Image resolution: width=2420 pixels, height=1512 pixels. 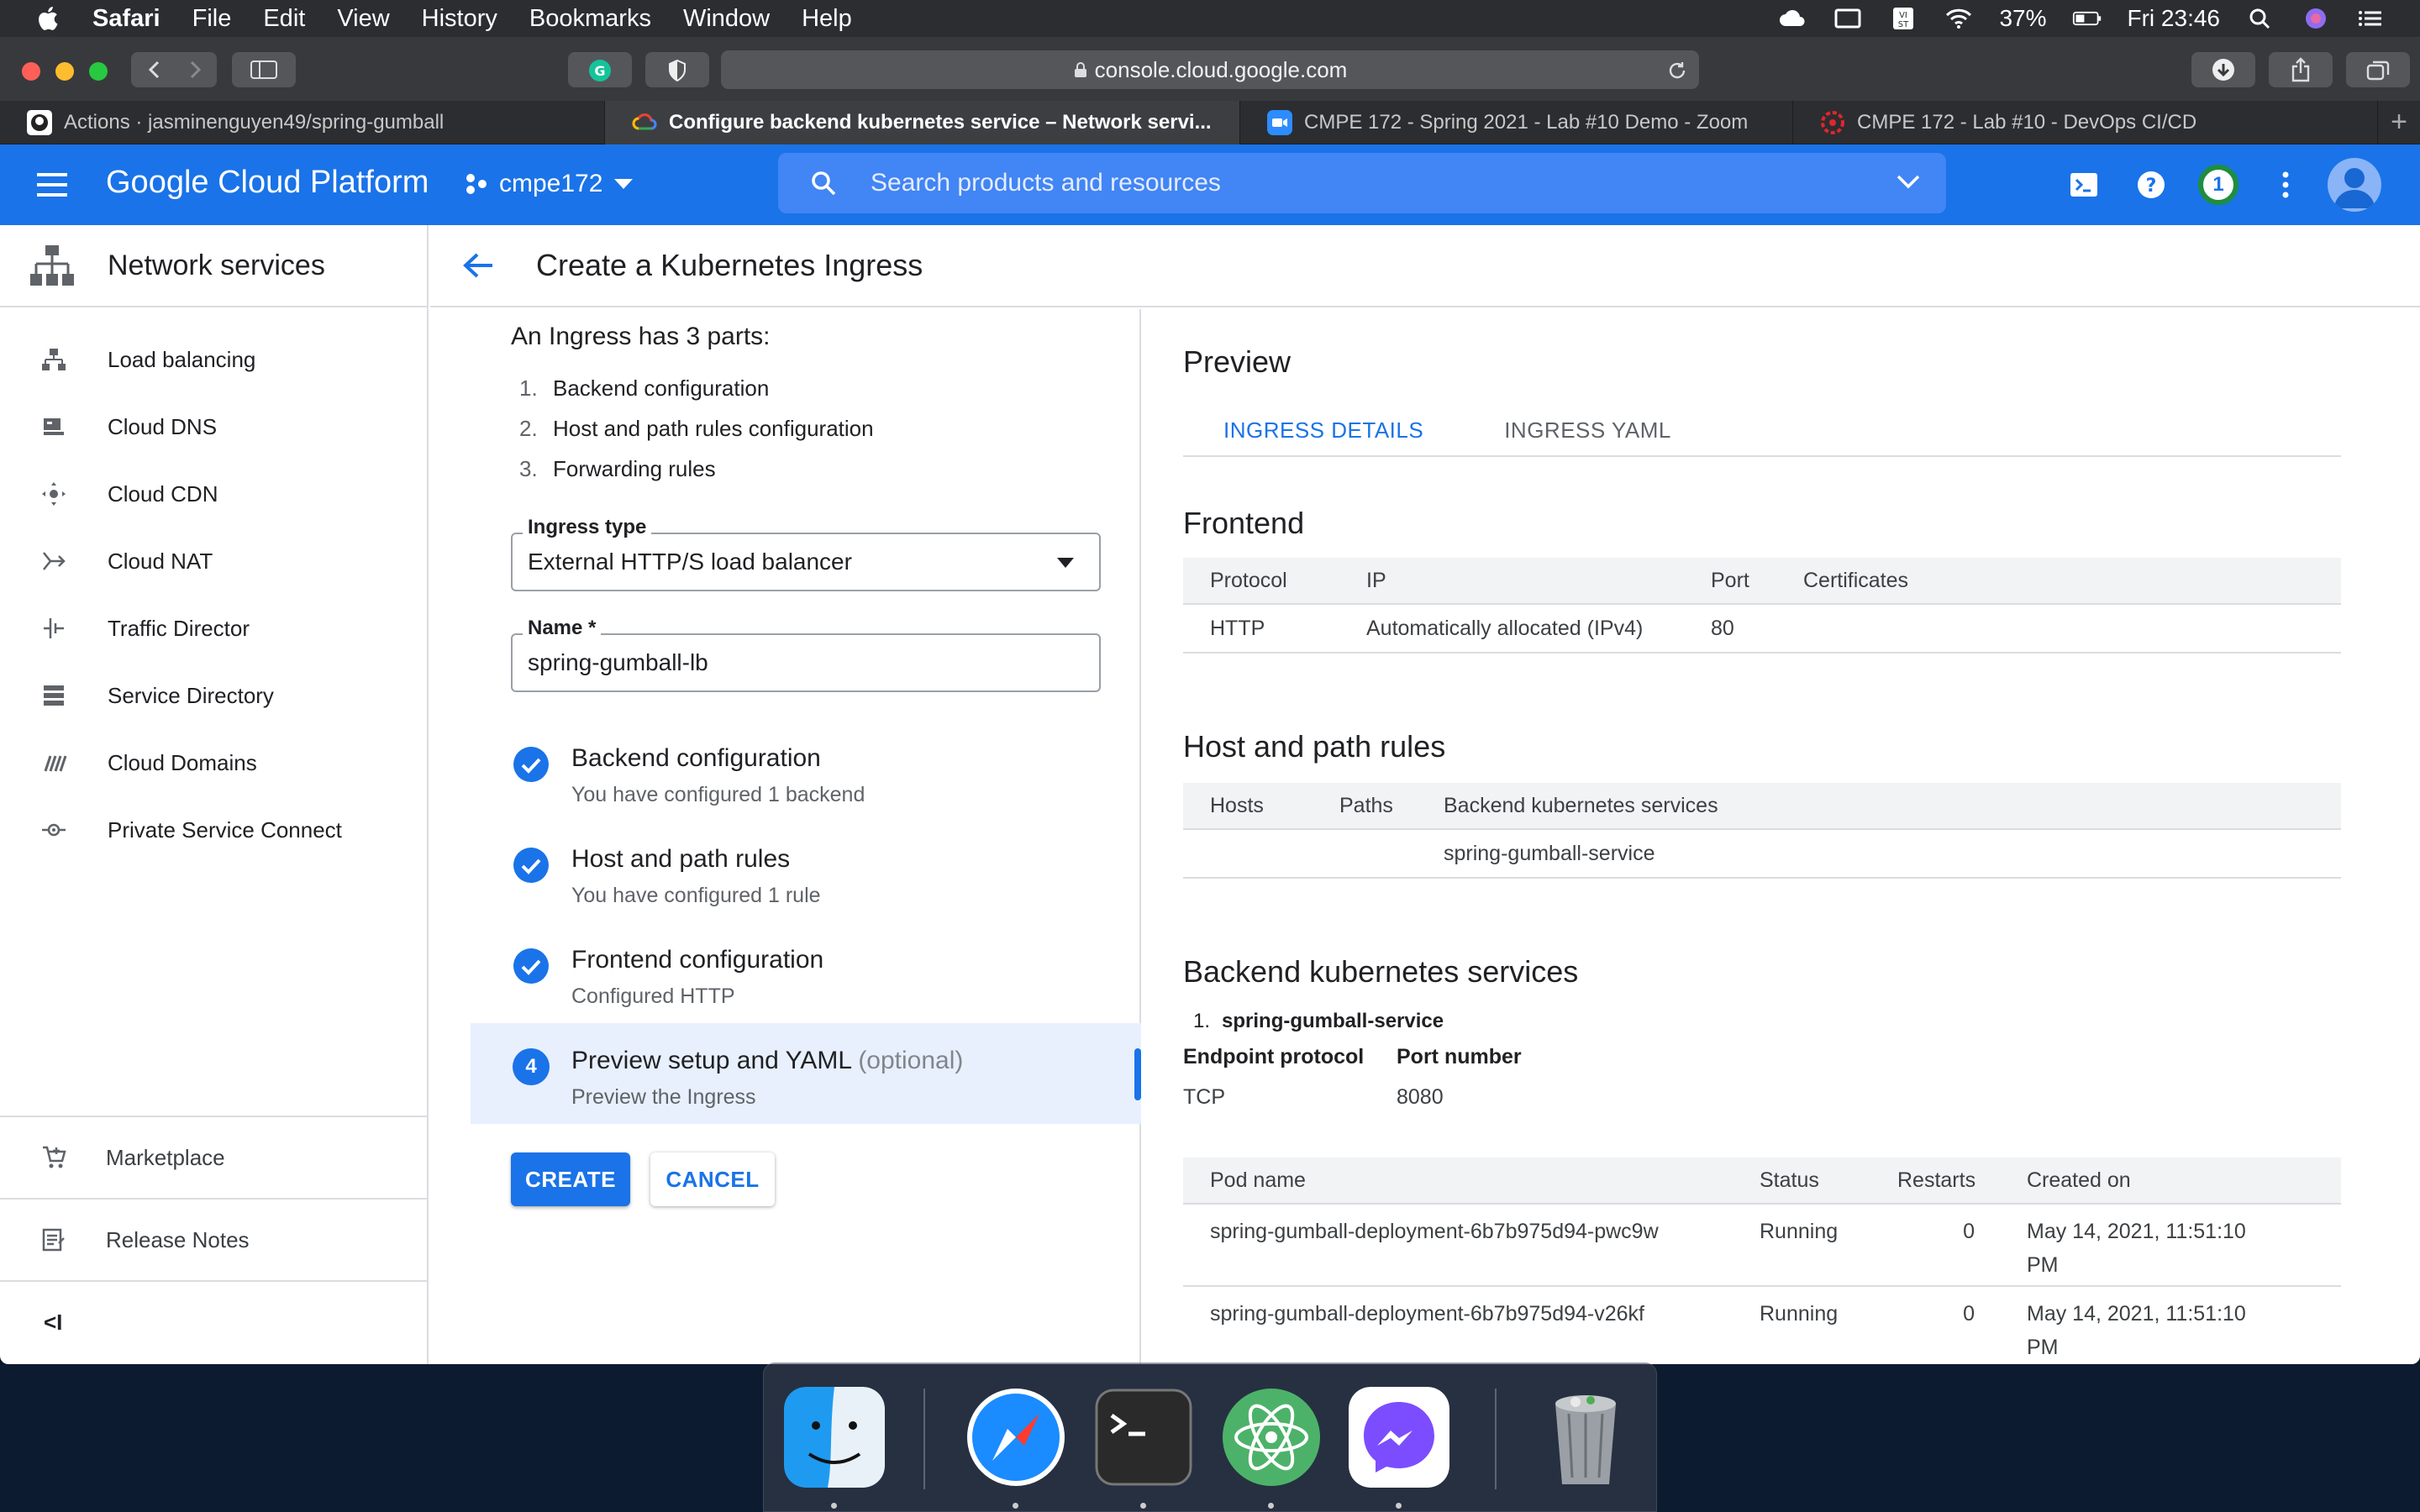 What do you see at coordinates (64, 71) in the screenshot?
I see `window-minimize-button` at bounding box center [64, 71].